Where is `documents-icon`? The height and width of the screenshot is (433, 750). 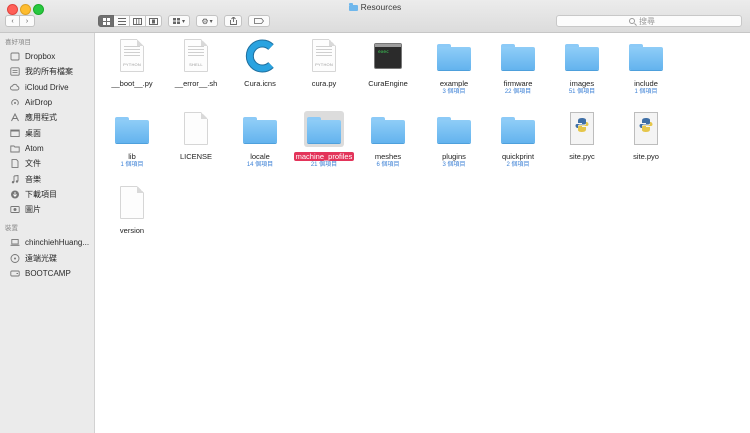 documents-icon is located at coordinates (15, 164).